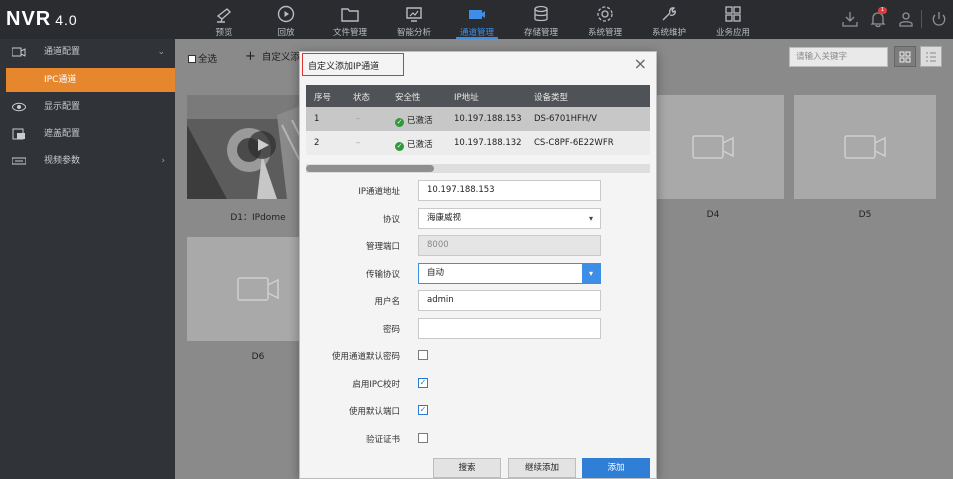  Describe the element at coordinates (509, 218) in the screenshot. I see `protocol-select: 海康威视 ▾` at that location.